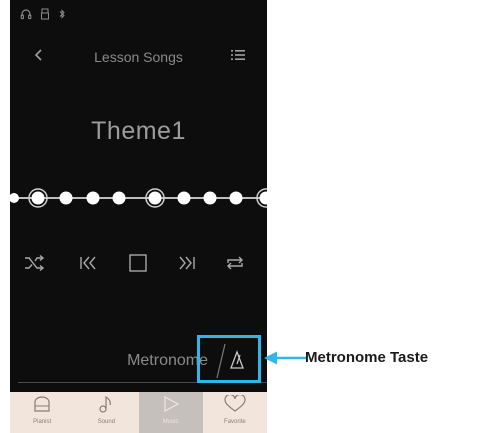 The height and width of the screenshot is (433, 481). I want to click on playback-controls, so click(138, 265).